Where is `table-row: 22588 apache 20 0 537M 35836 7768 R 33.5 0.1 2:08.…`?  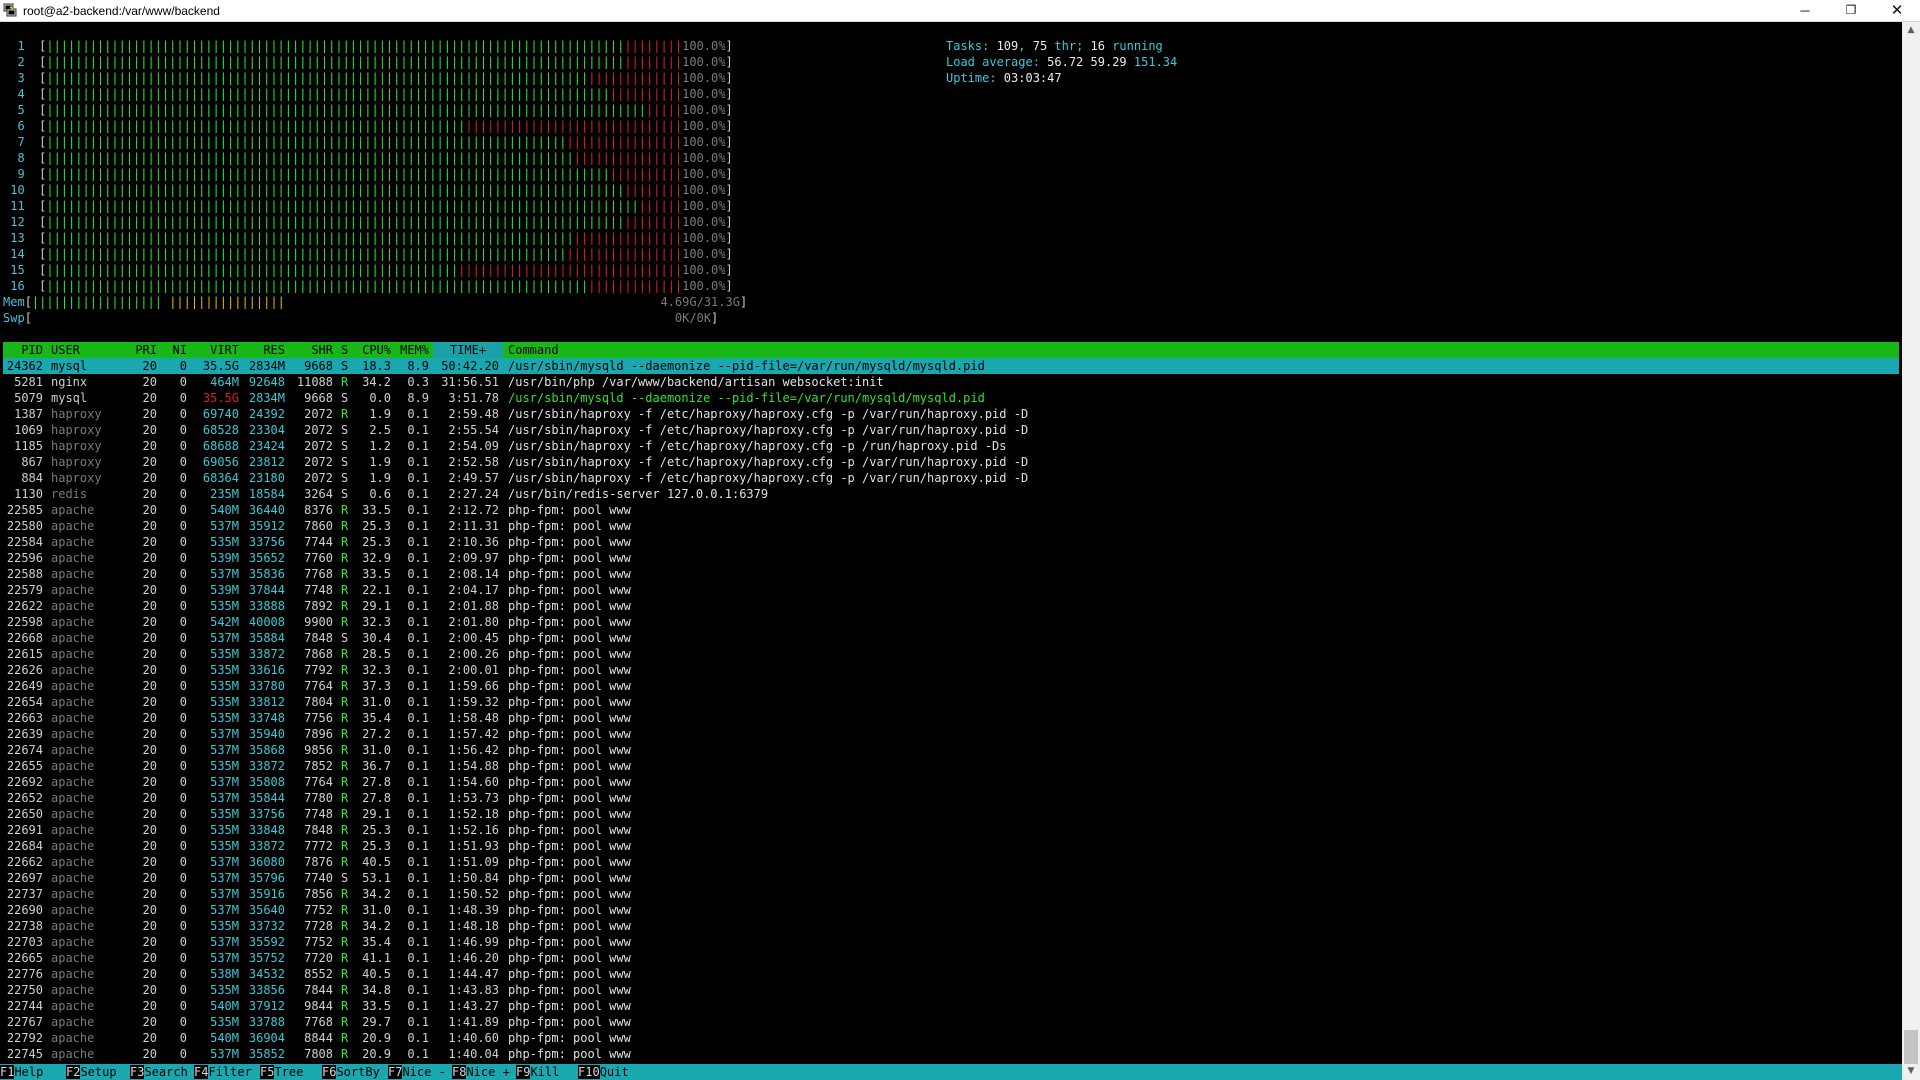 table-row: 22588 apache 20 0 537M 35836 7768 R 33.5 0.1 2:08.… is located at coordinates (951, 574).